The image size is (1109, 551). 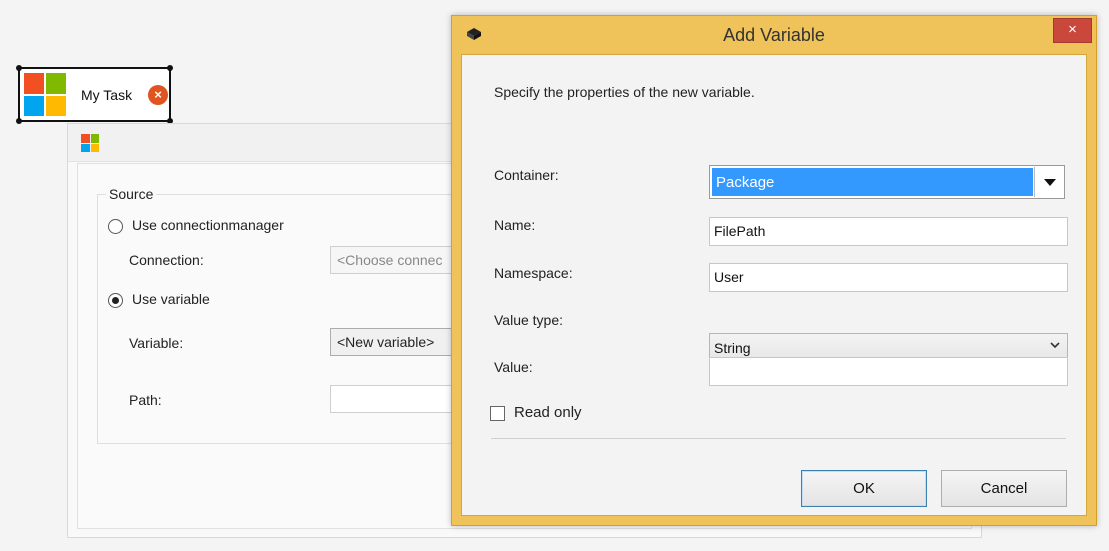 I want to click on use-connectionmanager-radio, so click(x=115, y=226).